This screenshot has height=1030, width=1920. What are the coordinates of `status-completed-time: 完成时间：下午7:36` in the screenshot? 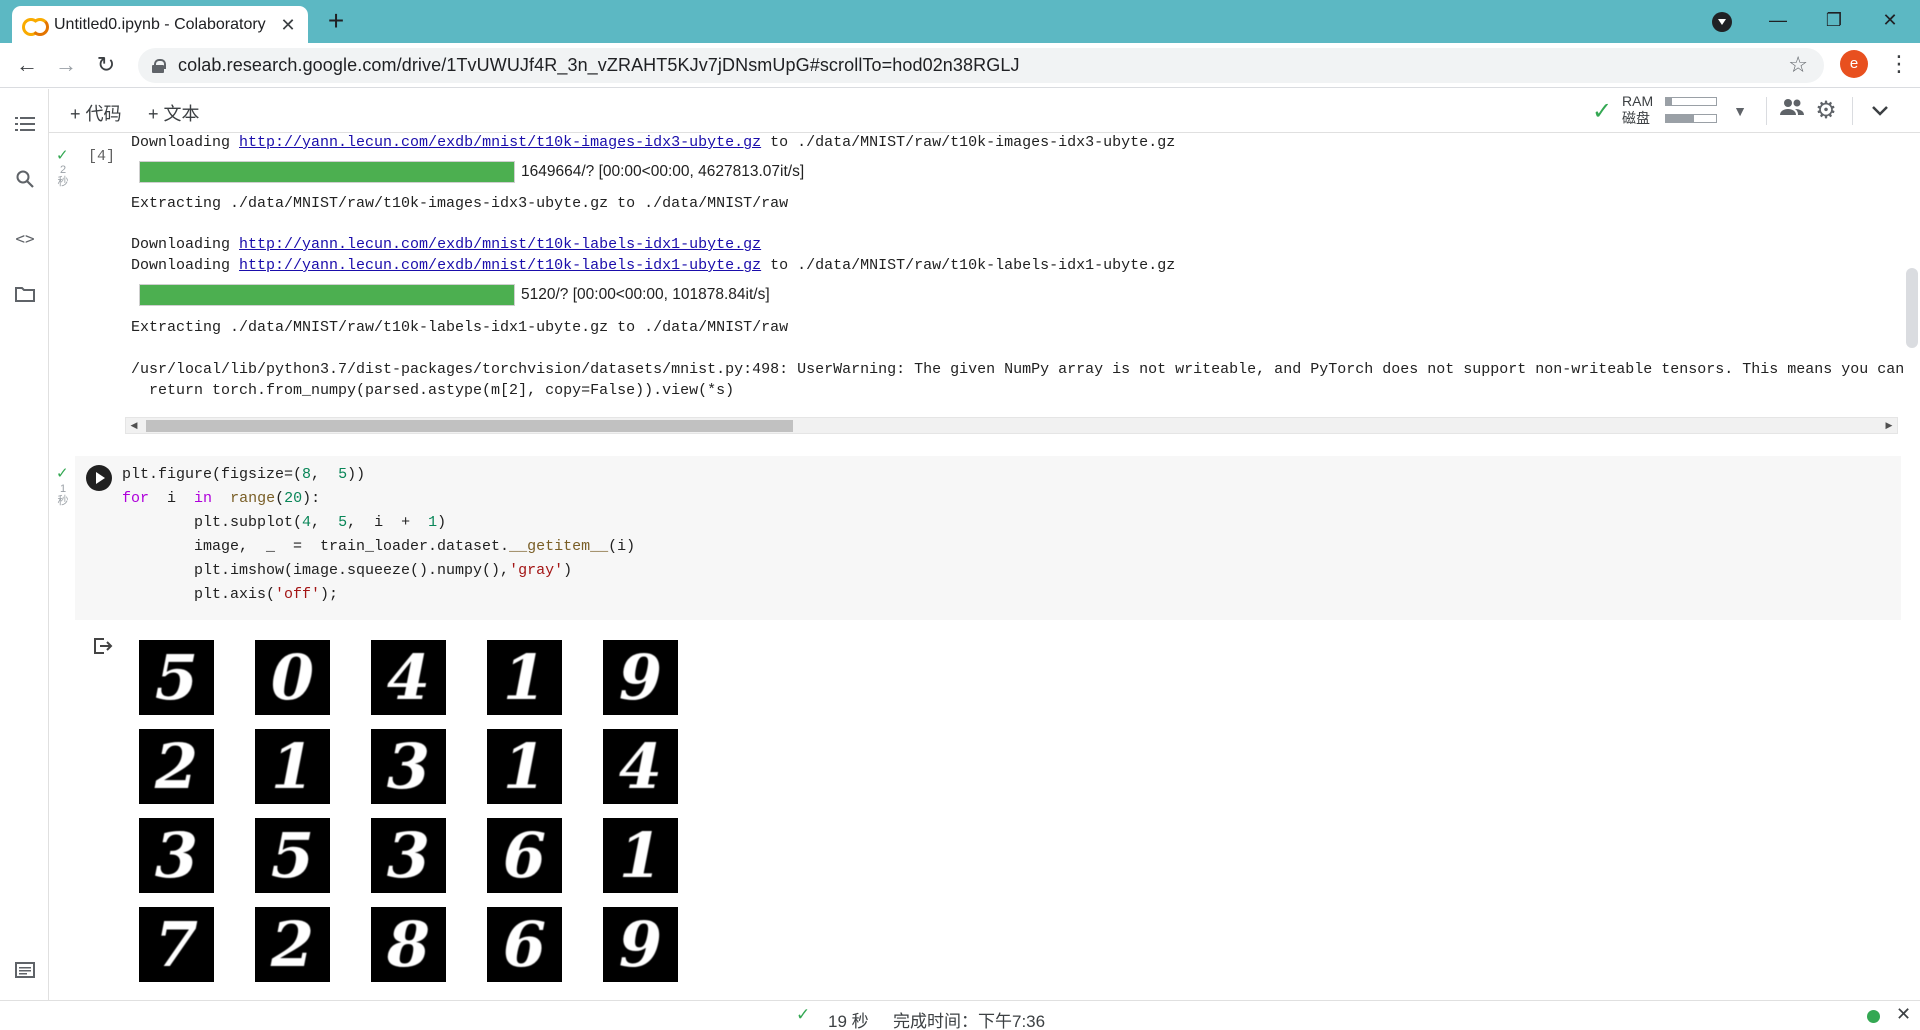 It's located at (969, 1021).